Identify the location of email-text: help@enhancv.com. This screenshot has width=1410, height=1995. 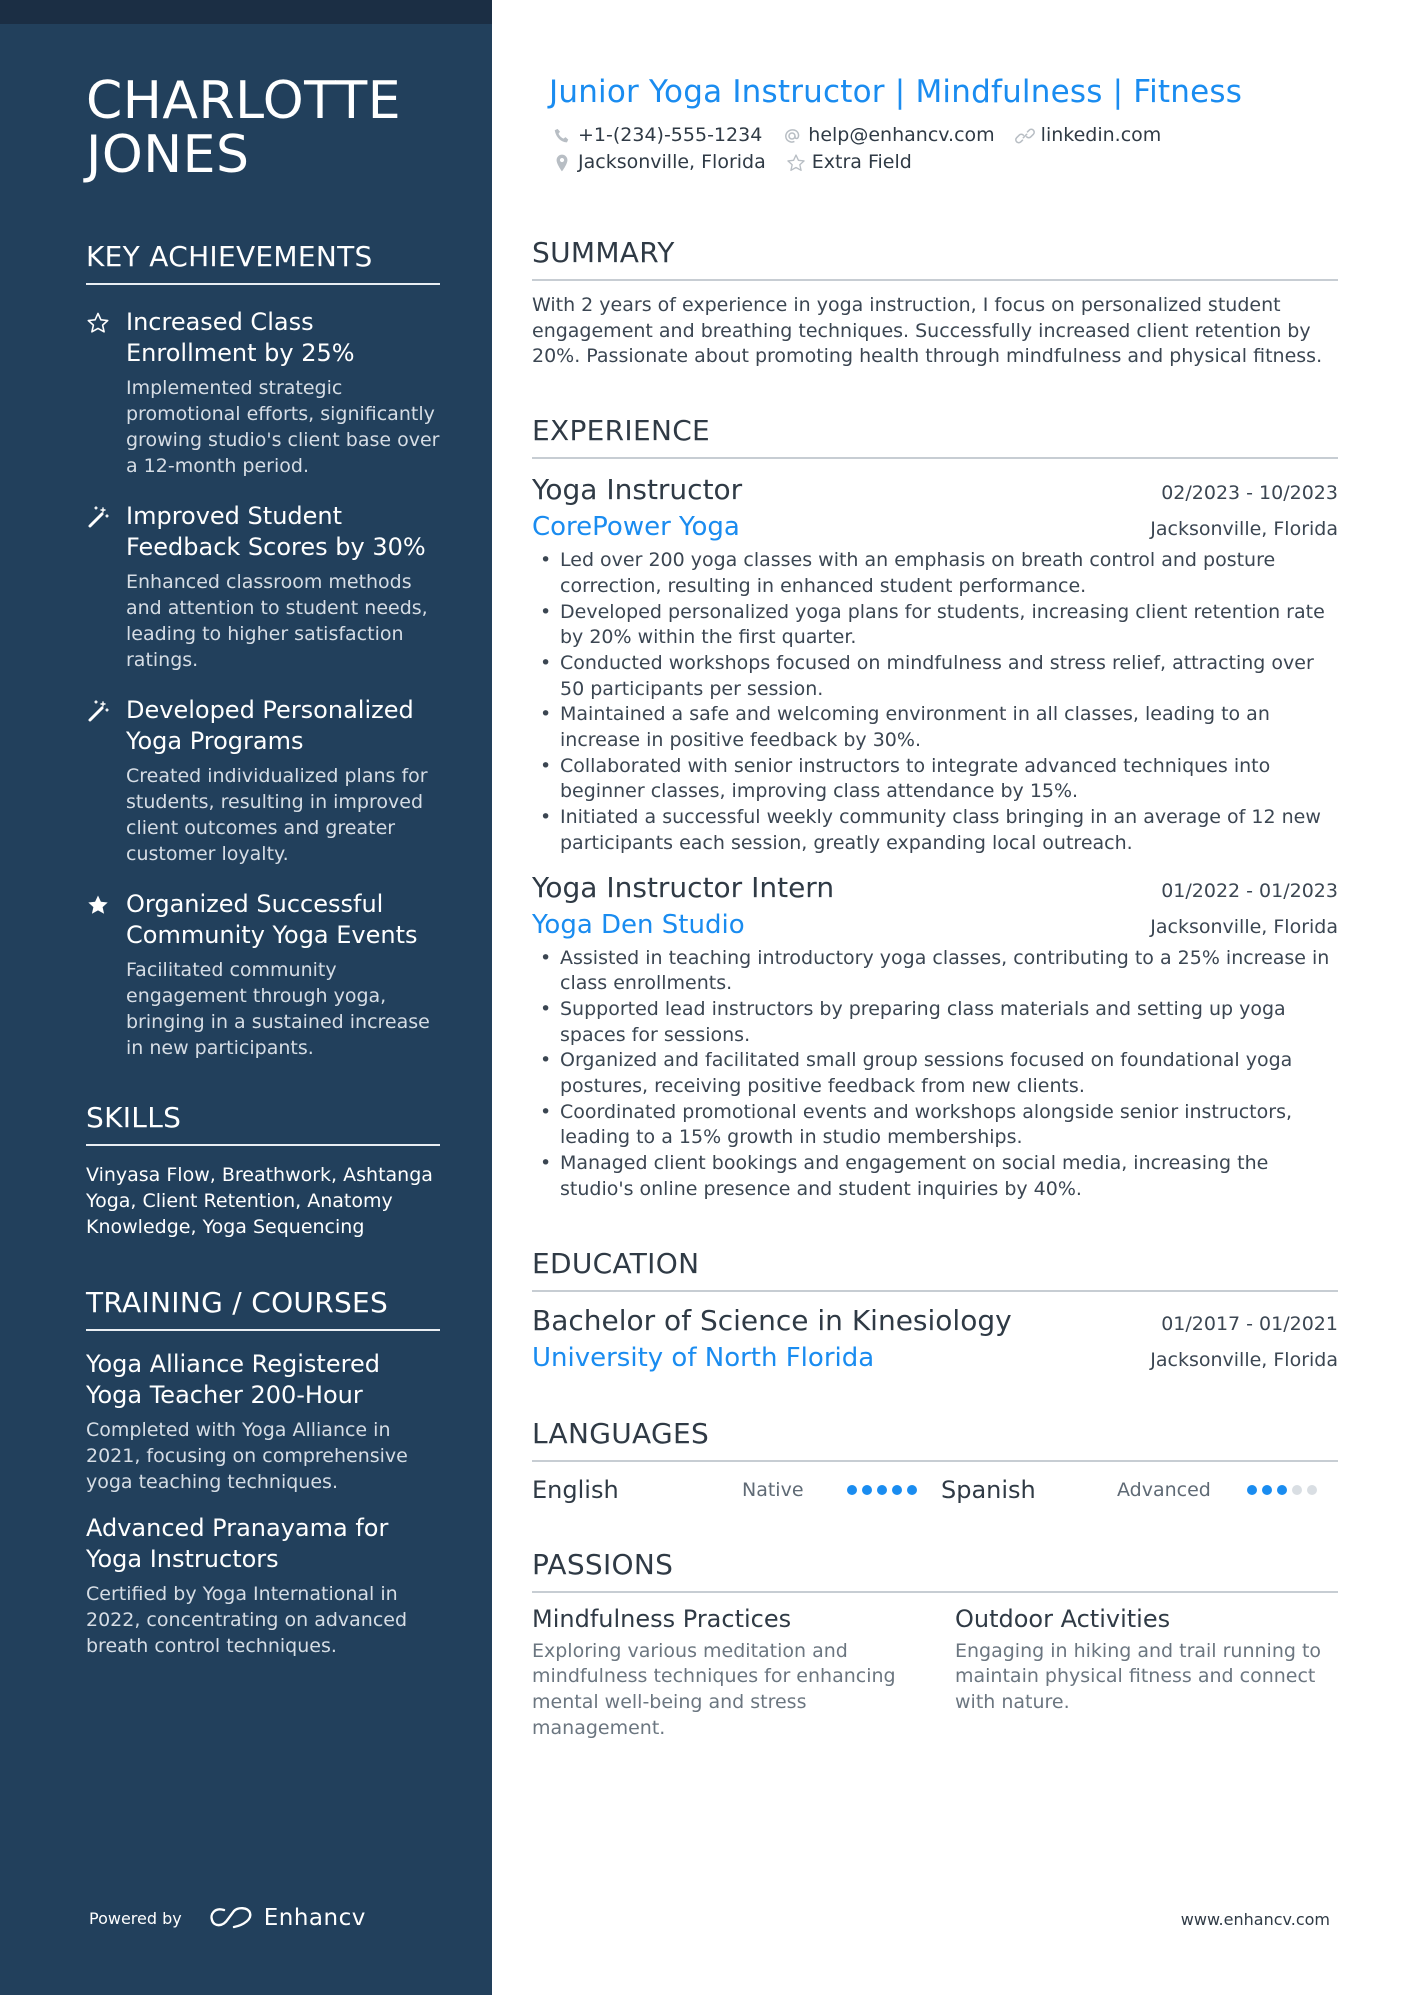
(901, 135).